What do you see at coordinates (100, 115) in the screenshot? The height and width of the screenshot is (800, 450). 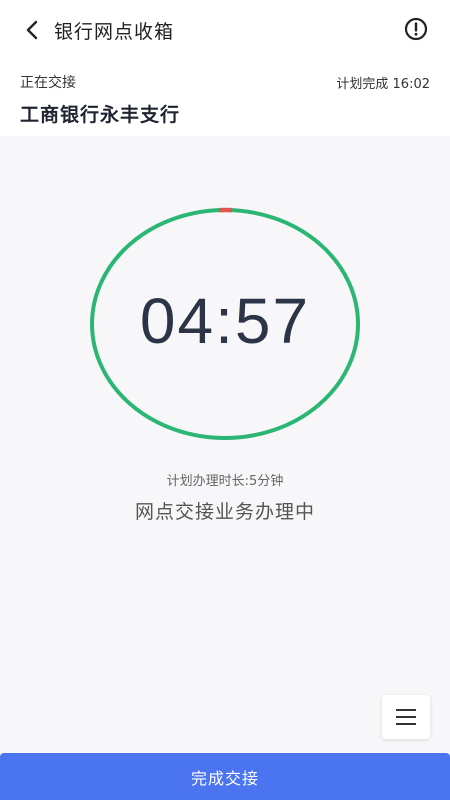 I see `branch-name: 工商银行永丰支行` at bounding box center [100, 115].